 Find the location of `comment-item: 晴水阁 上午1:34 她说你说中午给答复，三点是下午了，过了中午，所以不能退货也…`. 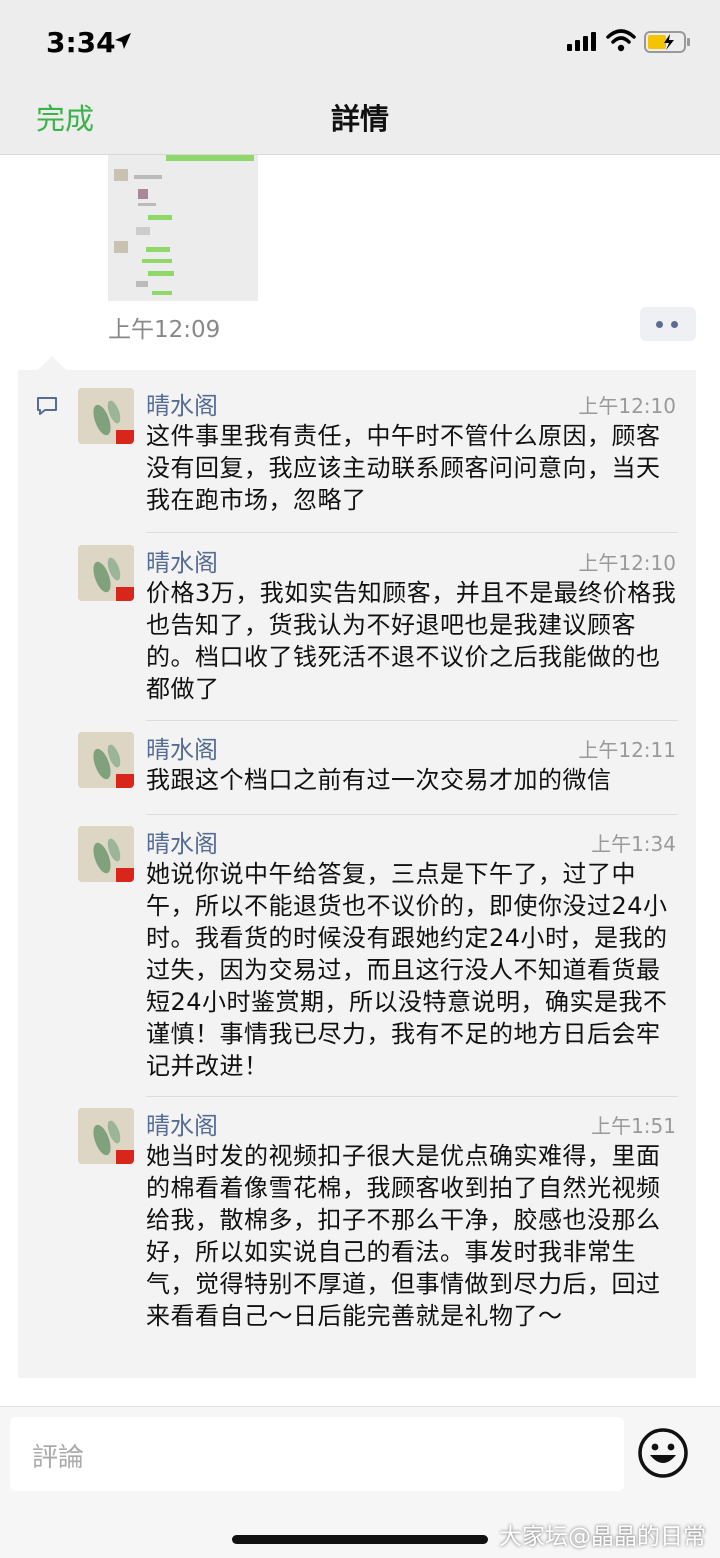

comment-item: 晴水阁 上午1:34 她说你说中午给答复，三点是下午了，过了中午，所以不能退货也… is located at coordinates (378, 950).